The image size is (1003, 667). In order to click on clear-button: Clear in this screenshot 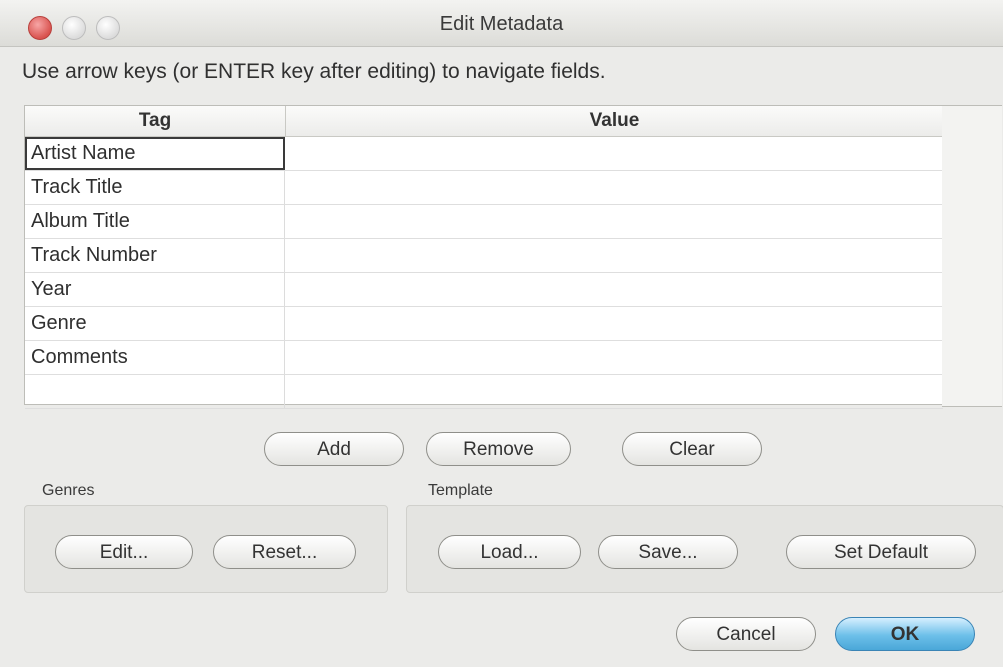, I will do `click(692, 449)`.